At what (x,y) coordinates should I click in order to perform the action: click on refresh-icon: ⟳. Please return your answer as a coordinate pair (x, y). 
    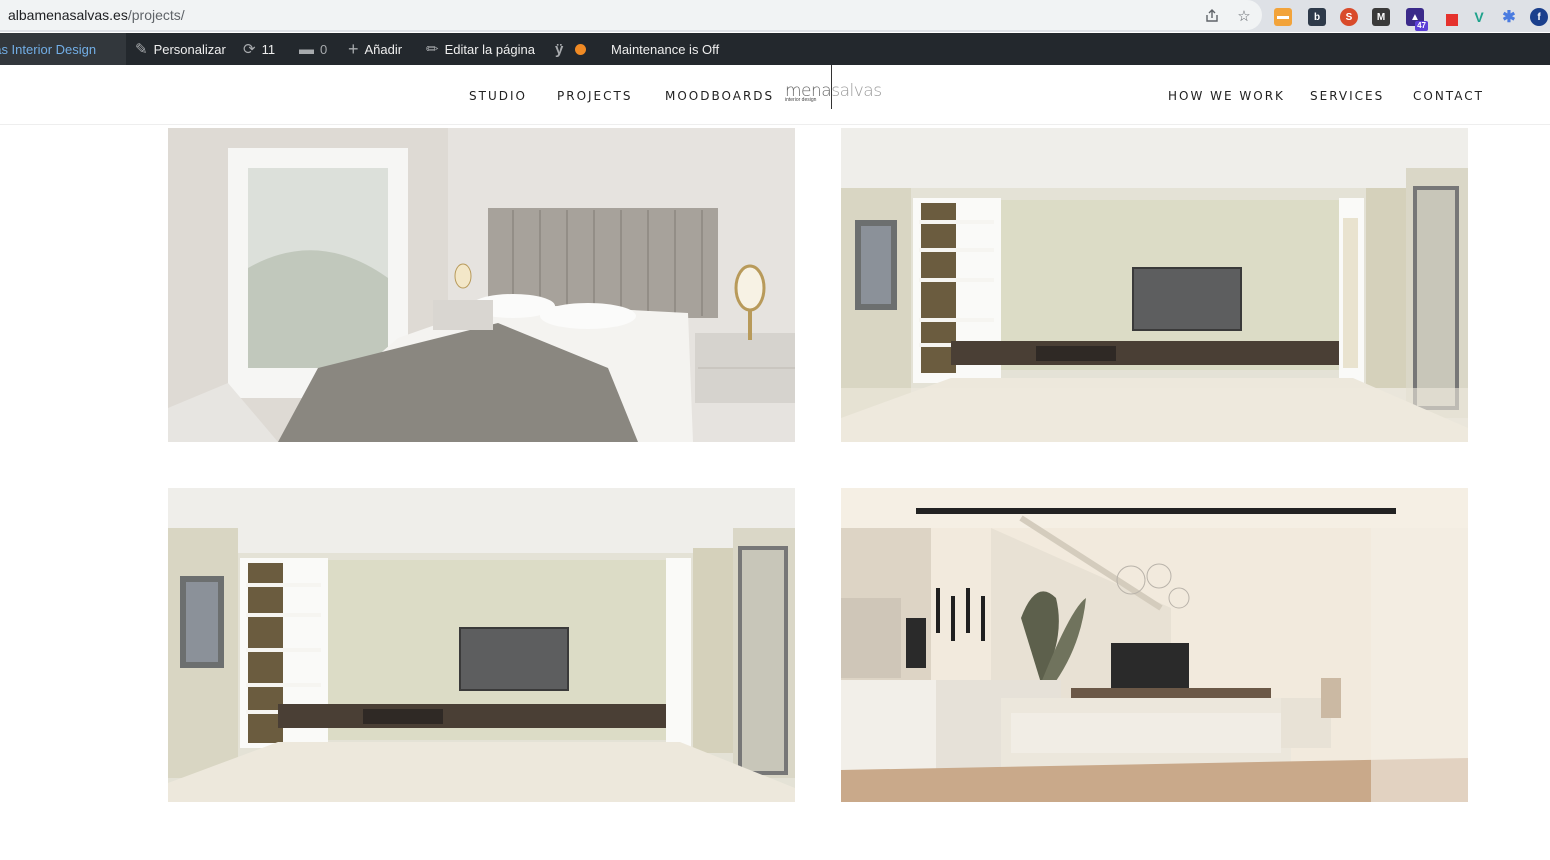
    Looking at the image, I should click on (249, 49).